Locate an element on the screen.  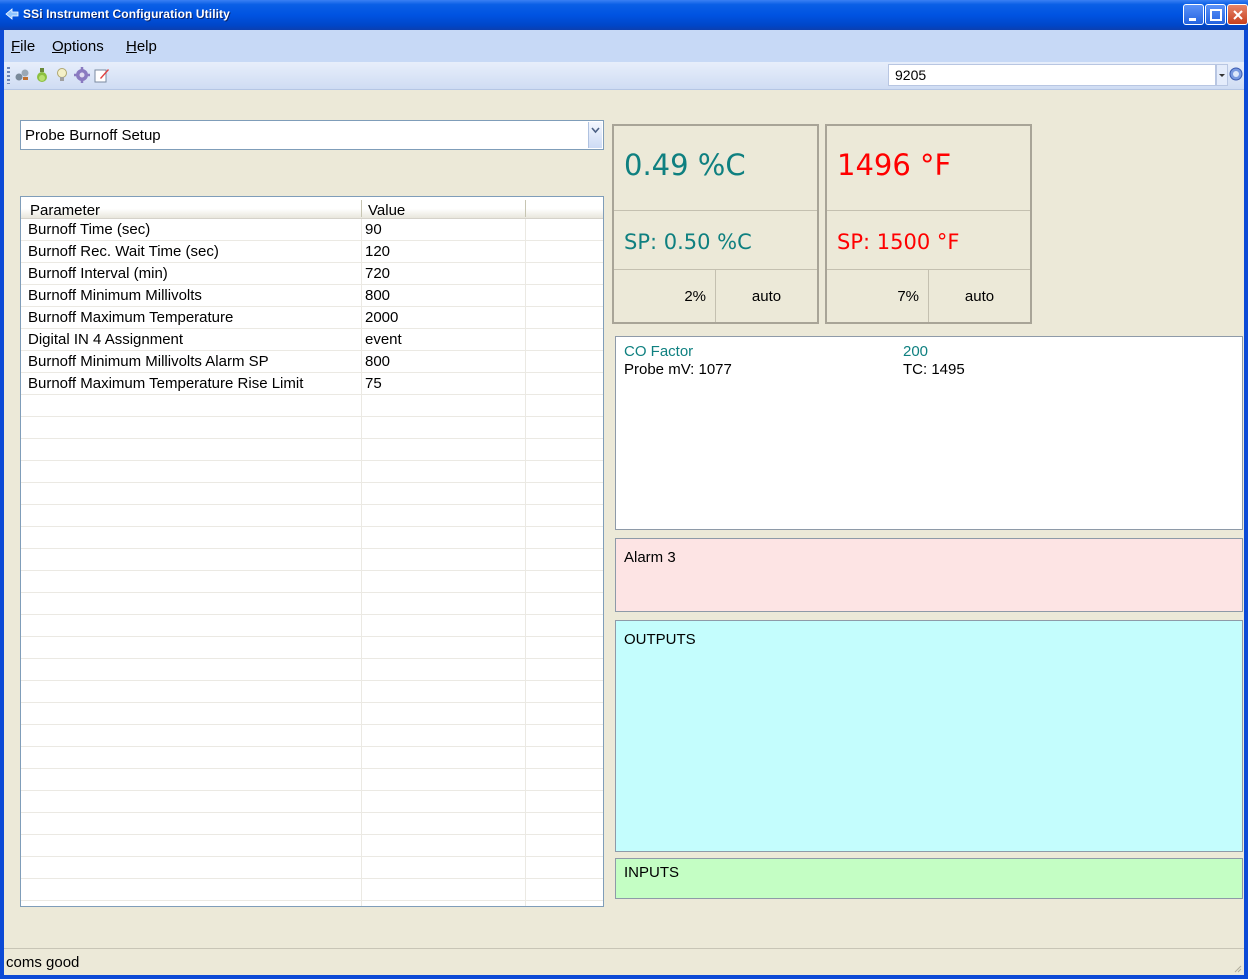
table-row: Digital IN 4 Assignment event is located at coordinates (312, 340).